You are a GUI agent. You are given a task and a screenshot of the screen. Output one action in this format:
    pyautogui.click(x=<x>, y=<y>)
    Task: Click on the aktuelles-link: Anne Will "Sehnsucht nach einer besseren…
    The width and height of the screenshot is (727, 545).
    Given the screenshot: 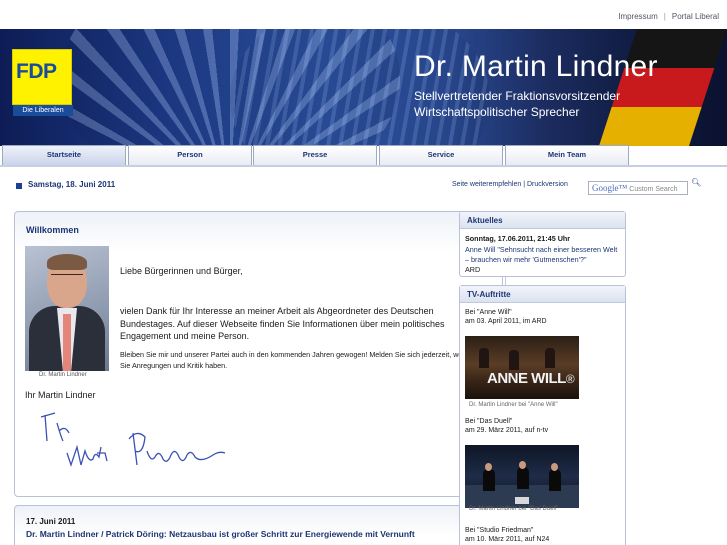 What is the action you would take?
    pyautogui.click(x=544, y=255)
    